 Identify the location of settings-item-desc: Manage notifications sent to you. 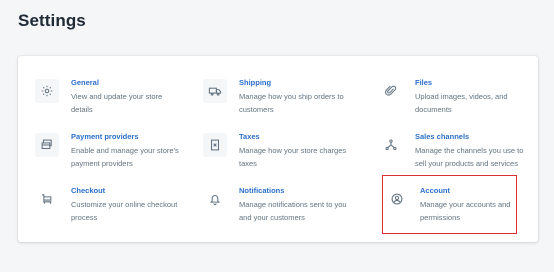
(293, 204).